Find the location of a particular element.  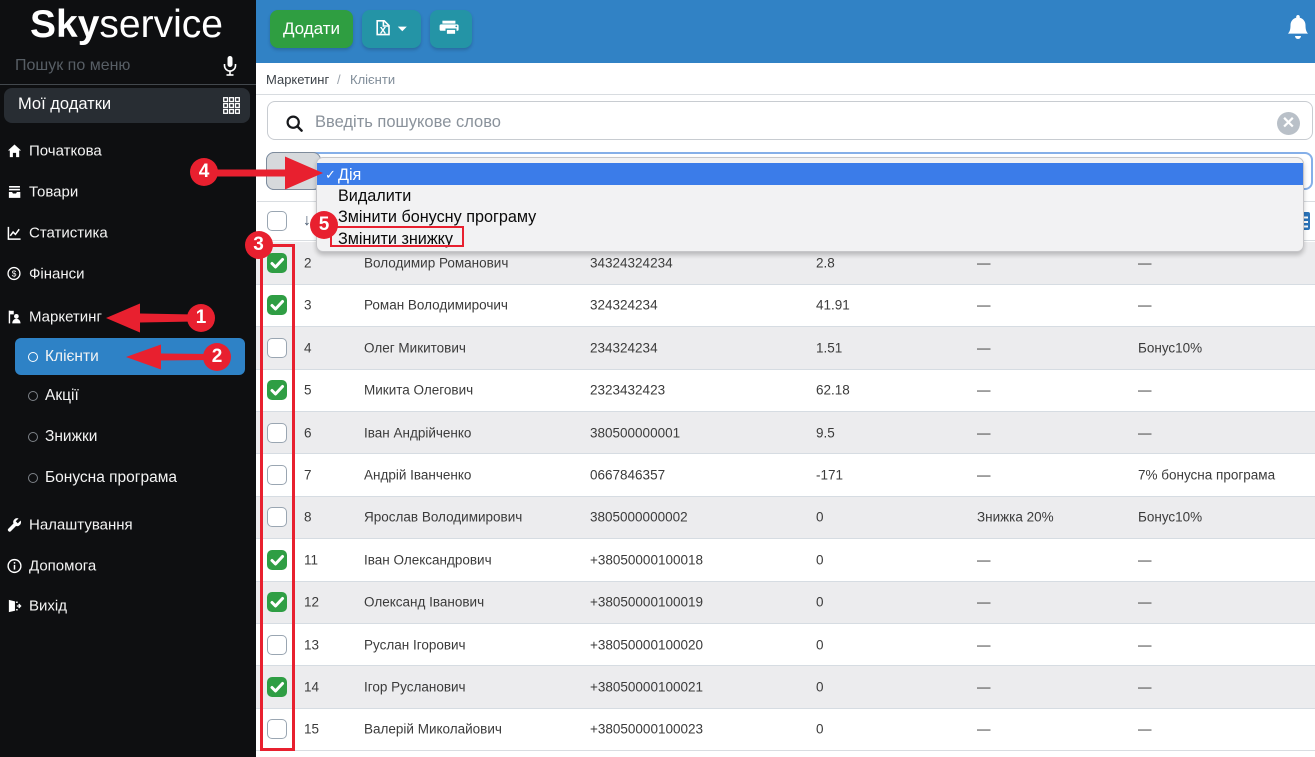

svg-text: x is located at coordinates (383, 31).